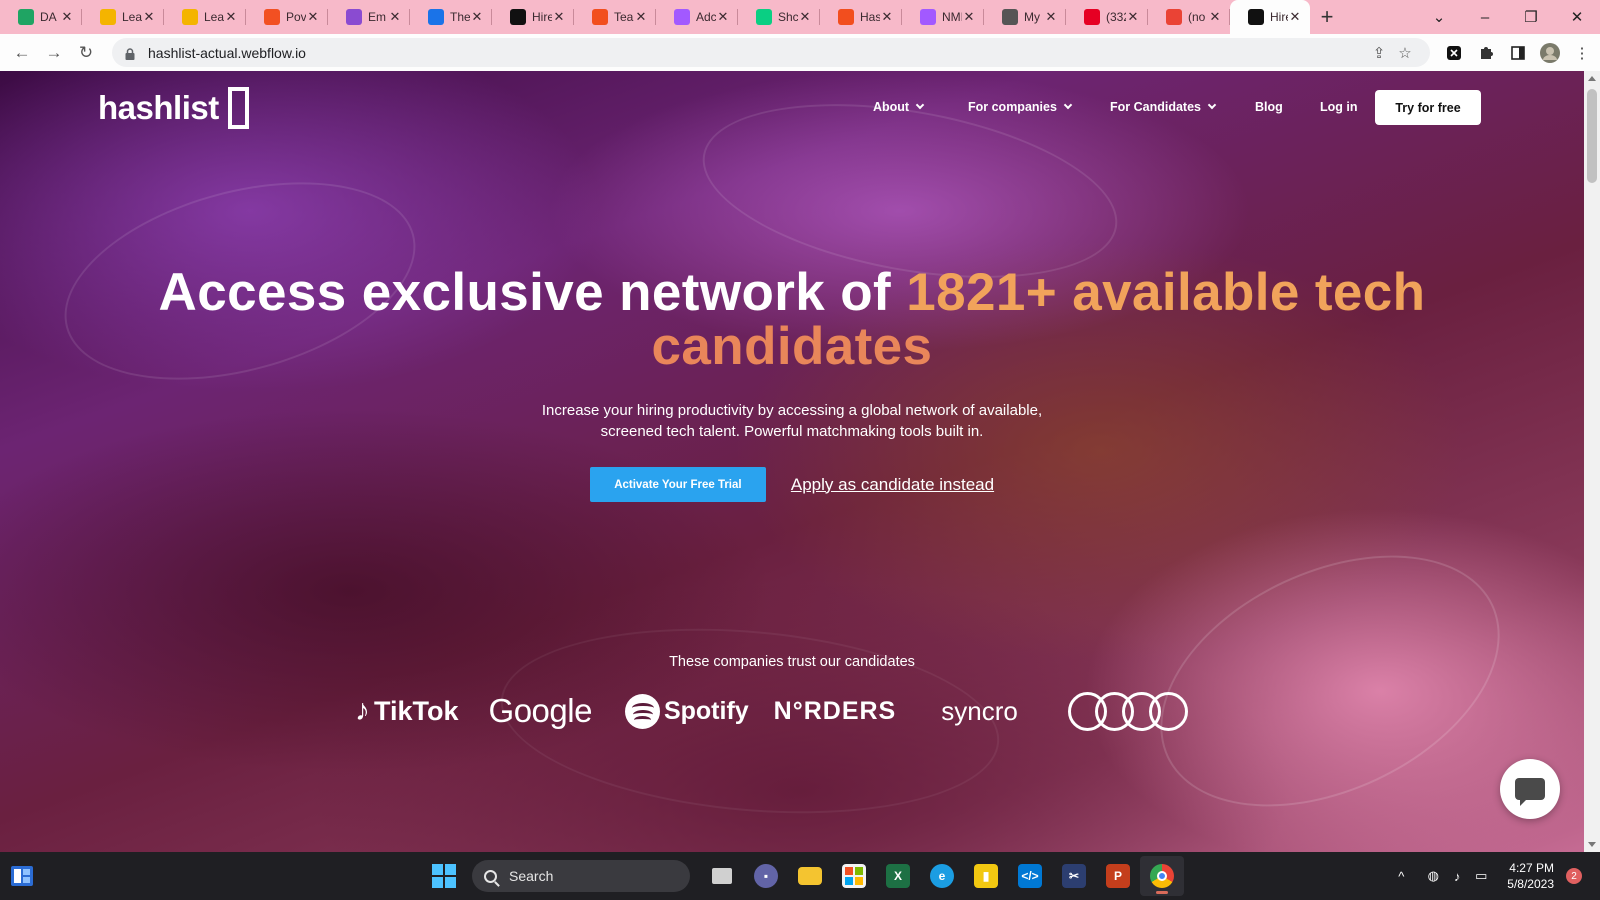 This screenshot has height=900, width=1600. I want to click on vscode-icon: </>, so click(1030, 876).